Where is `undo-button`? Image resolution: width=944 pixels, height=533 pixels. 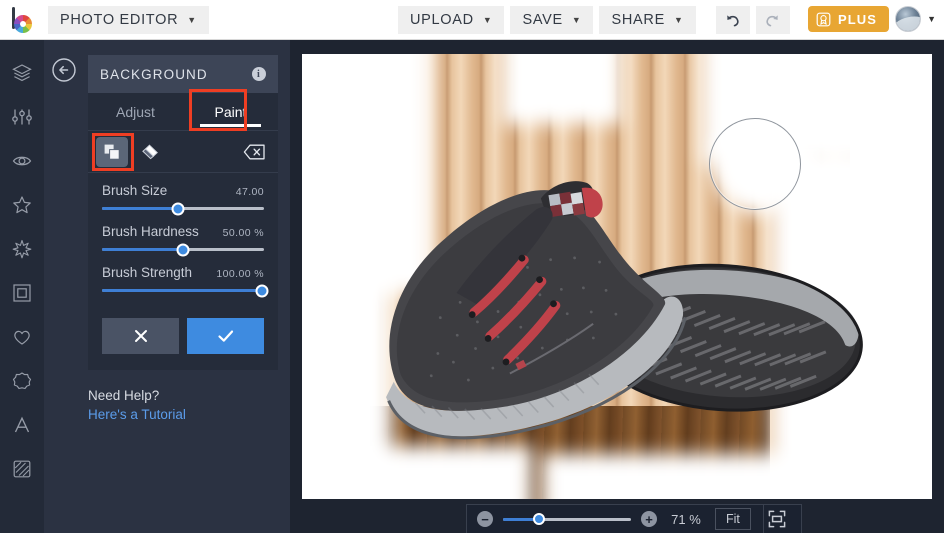 undo-button is located at coordinates (732, 20).